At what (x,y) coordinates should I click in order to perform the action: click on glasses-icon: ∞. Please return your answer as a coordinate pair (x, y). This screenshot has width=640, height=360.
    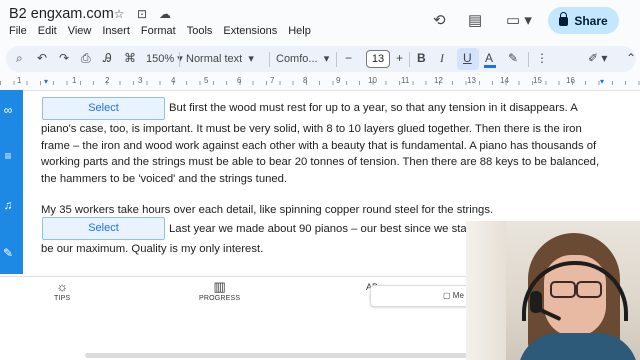
    Looking at the image, I should click on (8, 110).